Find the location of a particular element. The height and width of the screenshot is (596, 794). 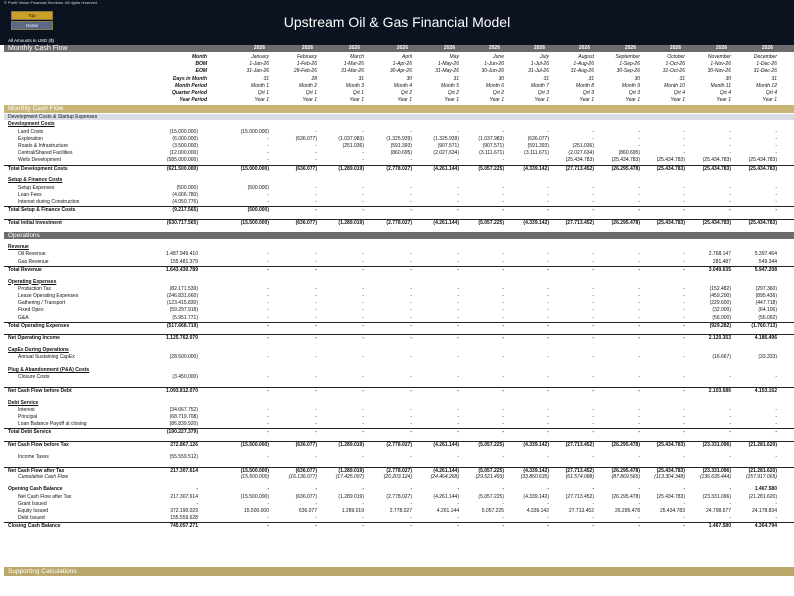

row-label: Central/Shared Facilities is located at coordinates (45, 153).